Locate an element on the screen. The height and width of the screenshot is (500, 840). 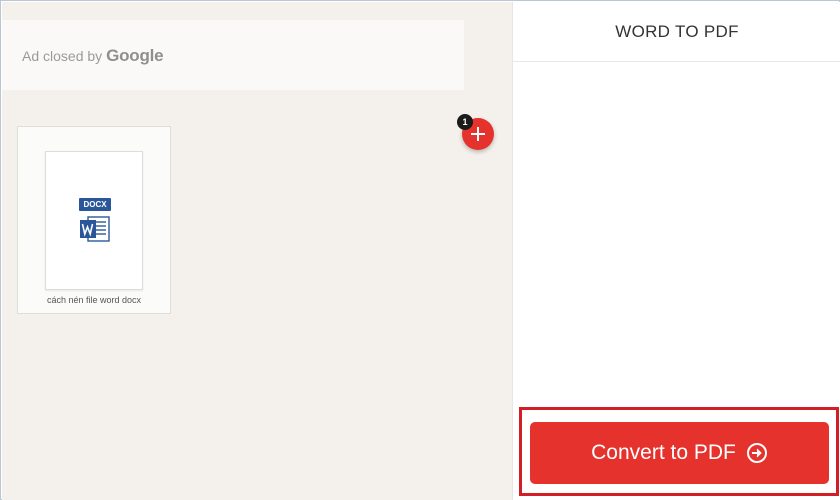
file-card: DOCX cách nén file word docx is located at coordinates (94, 220).